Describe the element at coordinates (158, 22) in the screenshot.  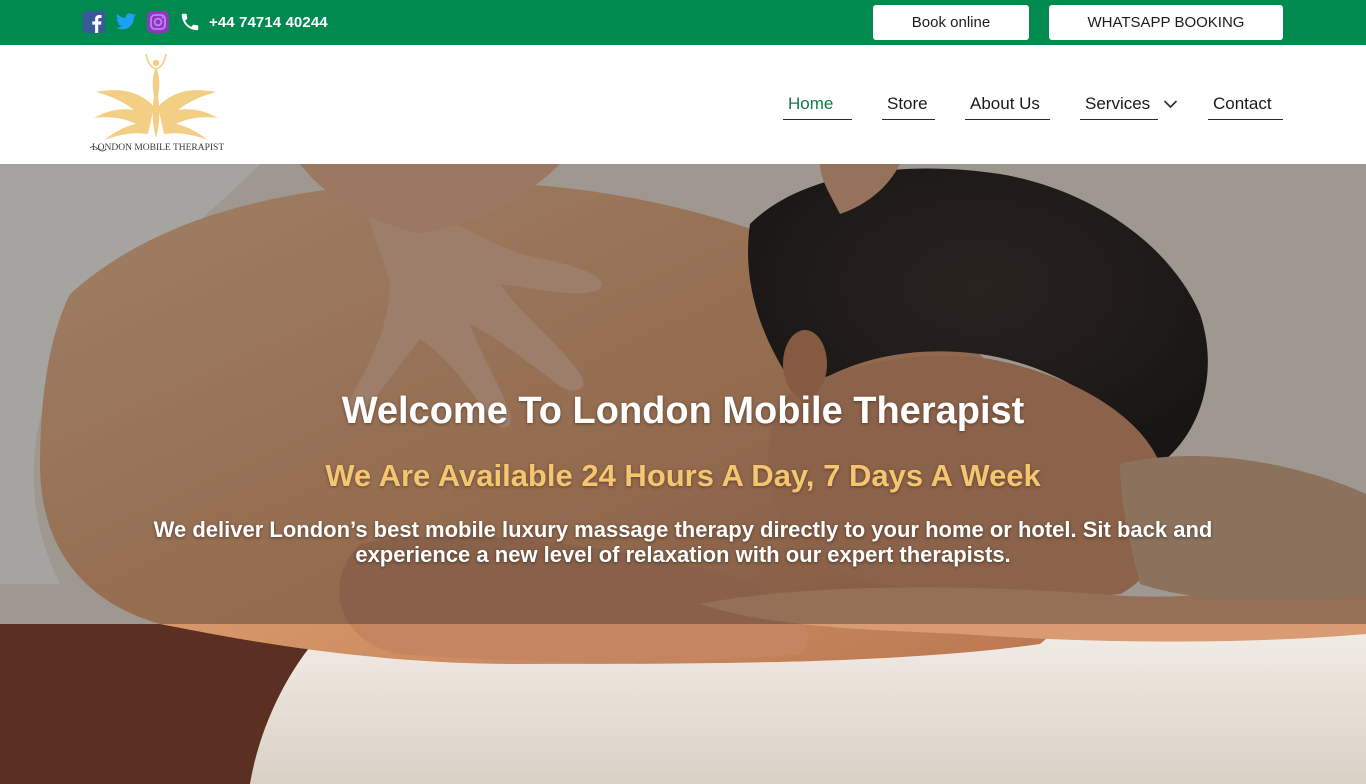
I see `instagram-icon` at that location.